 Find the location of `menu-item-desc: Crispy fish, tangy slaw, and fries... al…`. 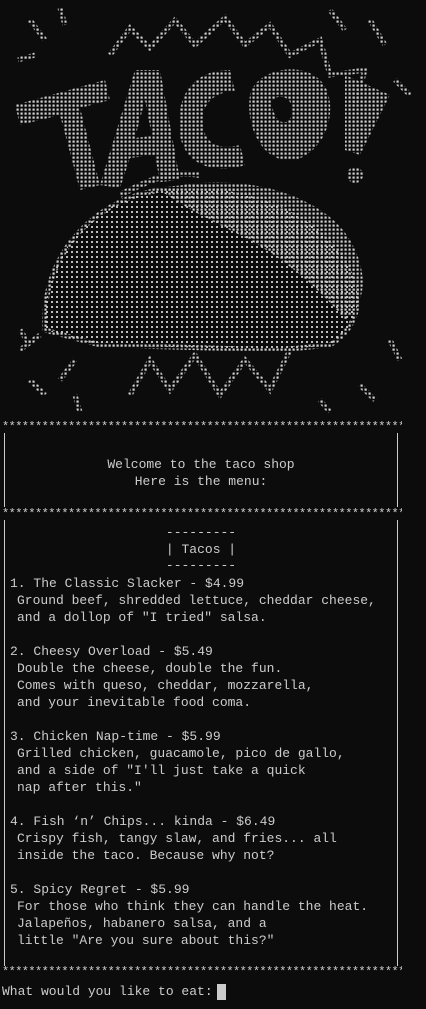

menu-item-desc: Crispy fish, tangy slaw, and fries... al… is located at coordinates (177, 838).